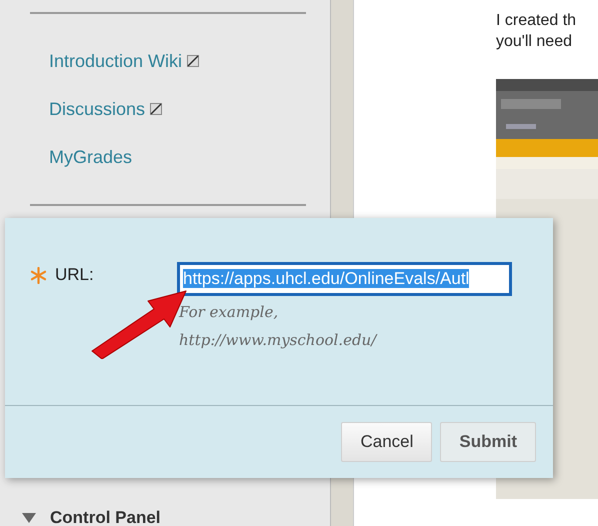 The width and height of the screenshot is (598, 526). What do you see at coordinates (278, 340) in the screenshot?
I see `example-hint: http://www.myschool.edu/` at bounding box center [278, 340].